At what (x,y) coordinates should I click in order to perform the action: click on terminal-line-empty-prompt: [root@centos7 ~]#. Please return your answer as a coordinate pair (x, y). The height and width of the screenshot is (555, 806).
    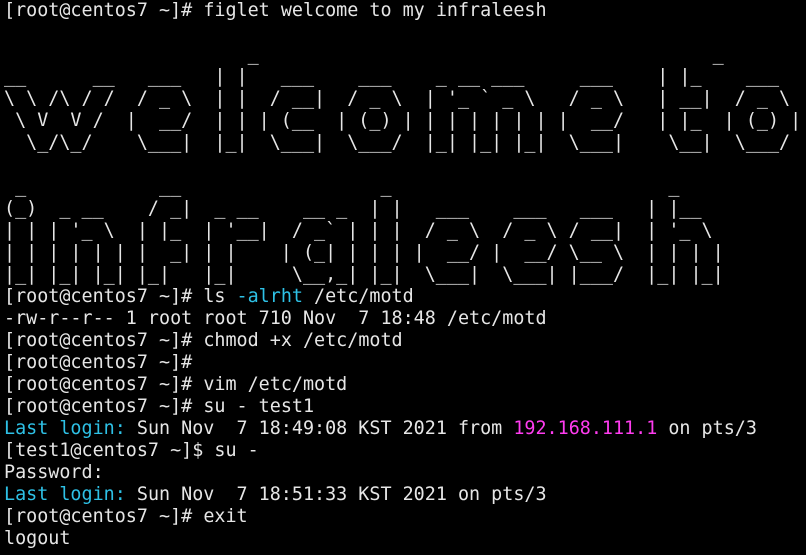
    Looking at the image, I should click on (405, 363).